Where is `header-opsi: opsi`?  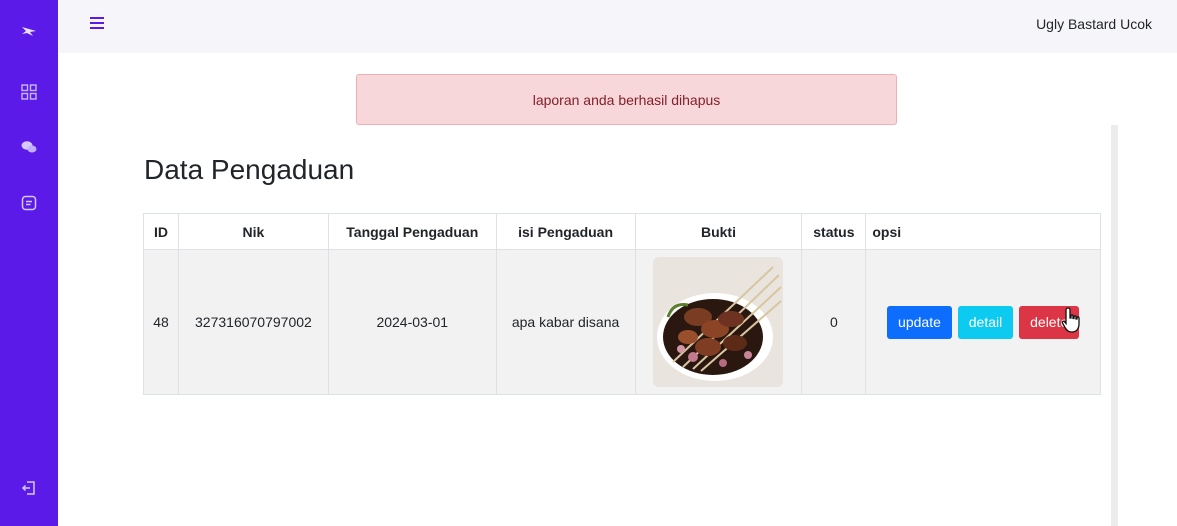
header-opsi: opsi is located at coordinates (983, 231).